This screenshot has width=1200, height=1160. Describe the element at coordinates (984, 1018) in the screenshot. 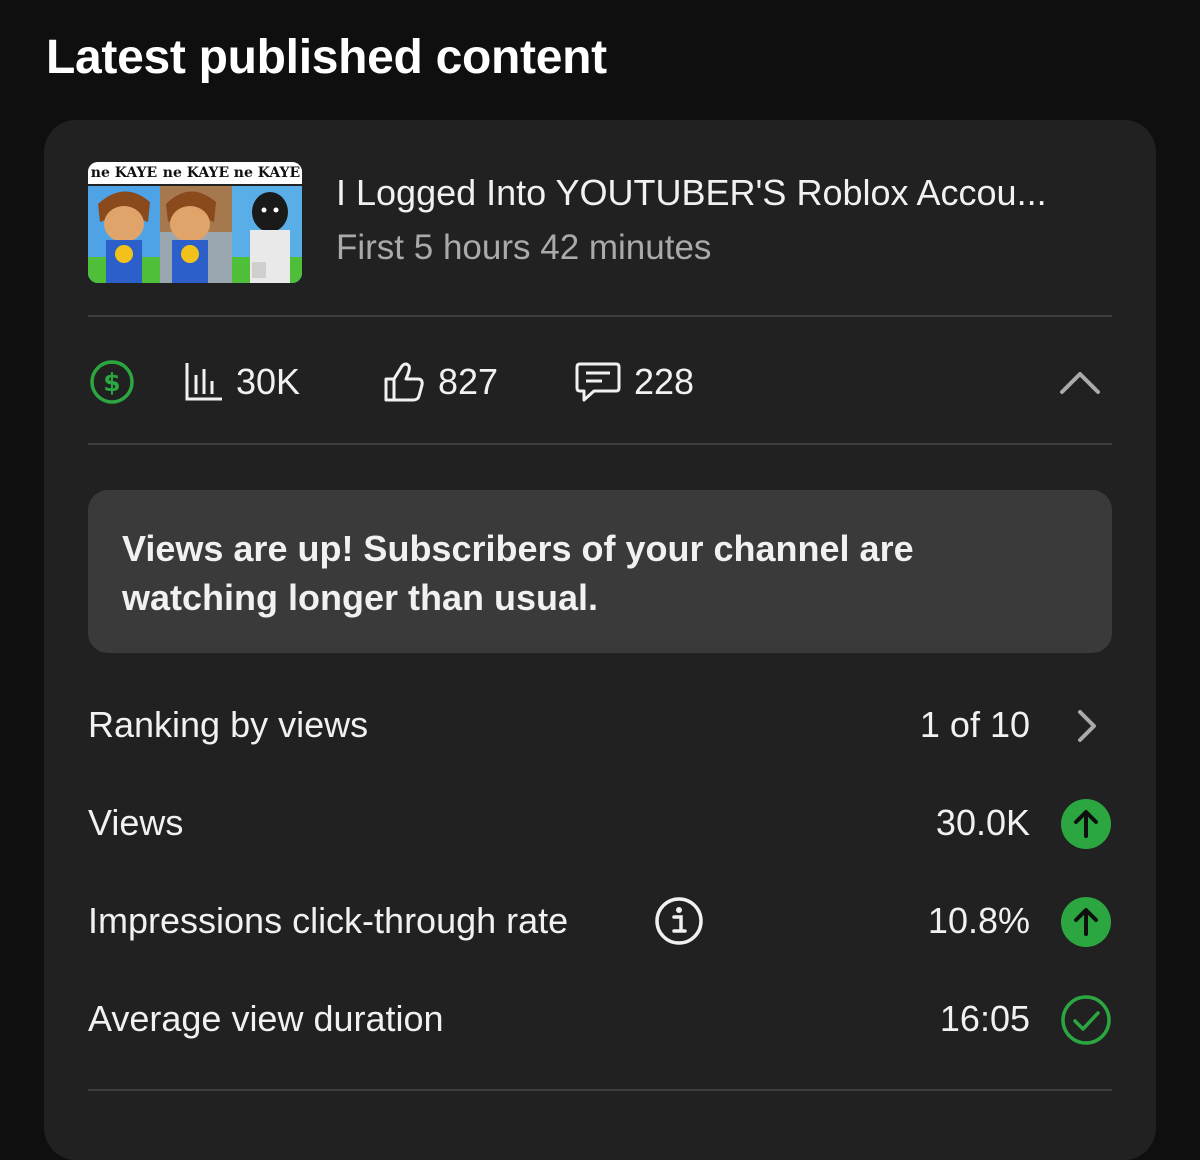

I see `metric-value: 16:05` at that location.